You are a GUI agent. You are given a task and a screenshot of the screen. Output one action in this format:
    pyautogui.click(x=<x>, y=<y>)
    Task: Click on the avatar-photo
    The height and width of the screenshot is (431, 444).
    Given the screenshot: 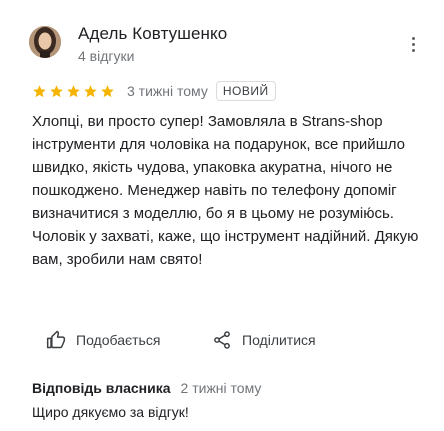 What is the action you would take?
    pyautogui.click(x=45, y=42)
    